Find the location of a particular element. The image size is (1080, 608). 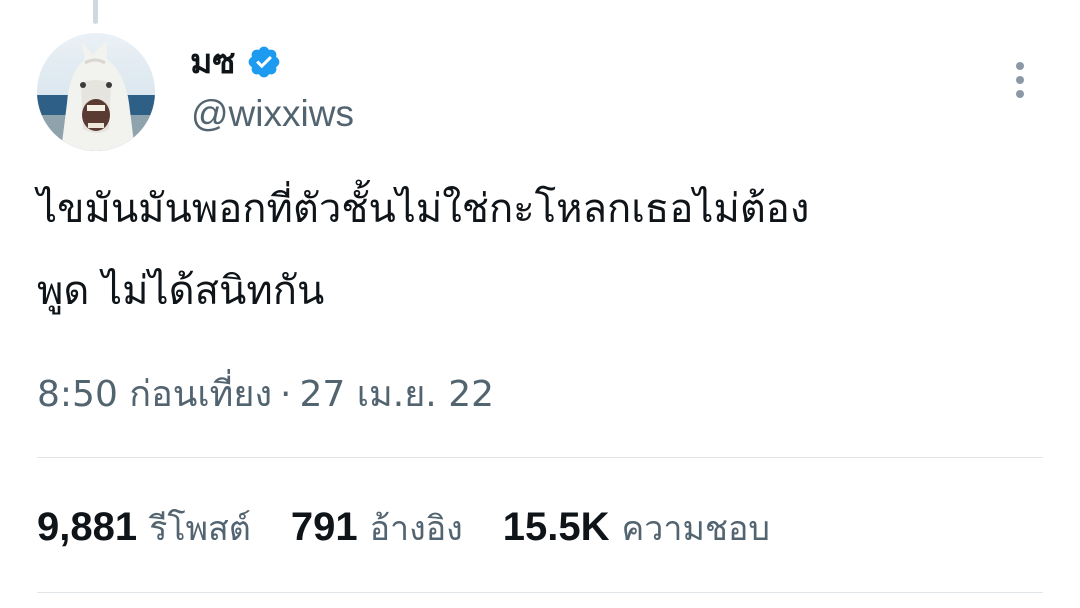

likes-stat: 15.5K ความชอบ is located at coordinates (636, 528).